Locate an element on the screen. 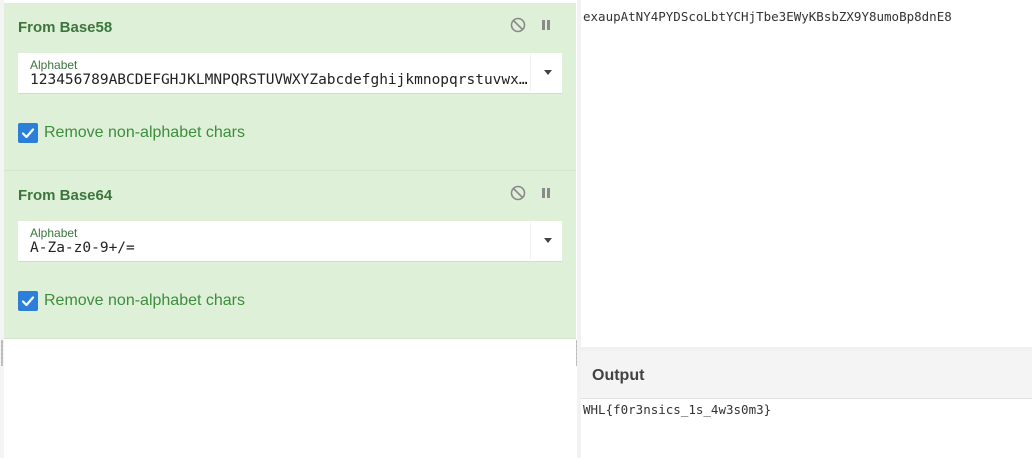  output-text: WHL{f0r3nsics_1s_4w3s0m3} is located at coordinates (677, 409).